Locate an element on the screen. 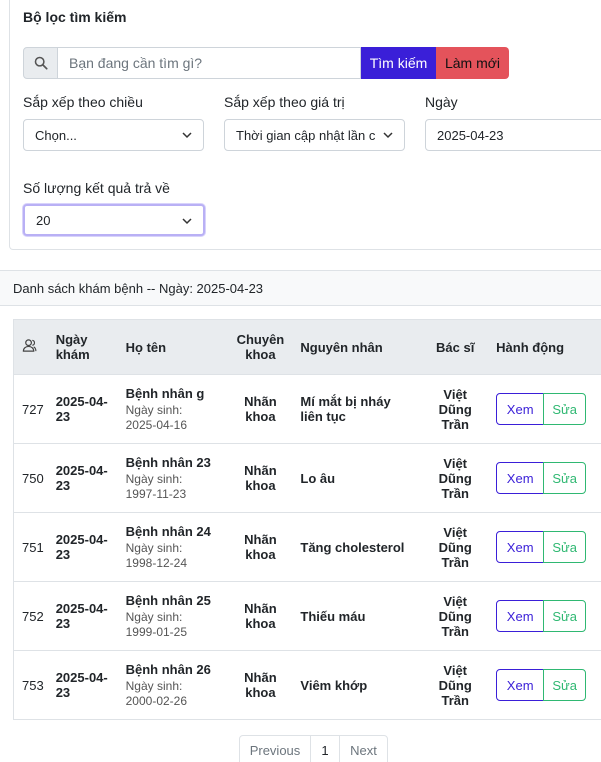 The image size is (601, 762). column-header-reason: Nguyên nhân is located at coordinates (357, 347).